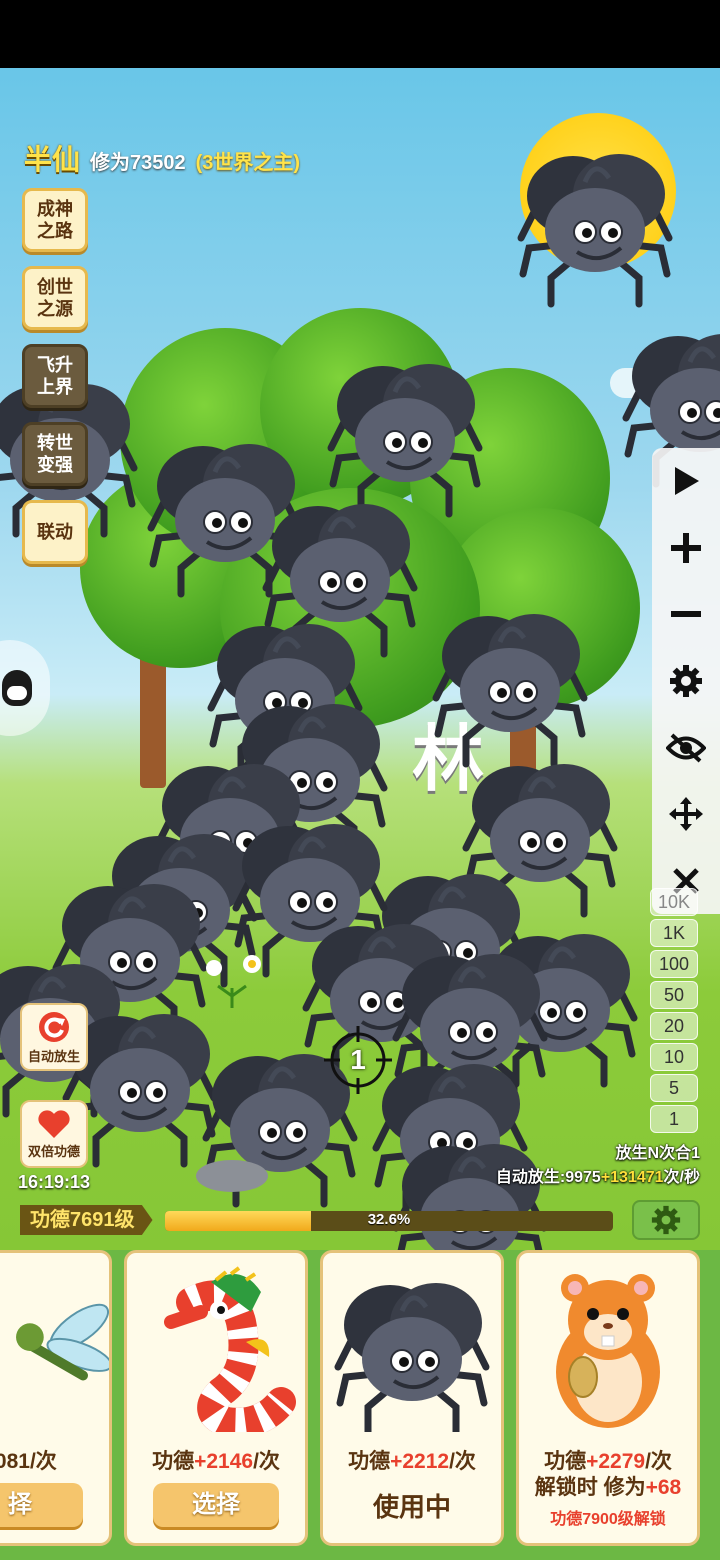  Describe the element at coordinates (216, 1461) in the screenshot. I see `merit-per-release: 功德+2146/次` at that location.